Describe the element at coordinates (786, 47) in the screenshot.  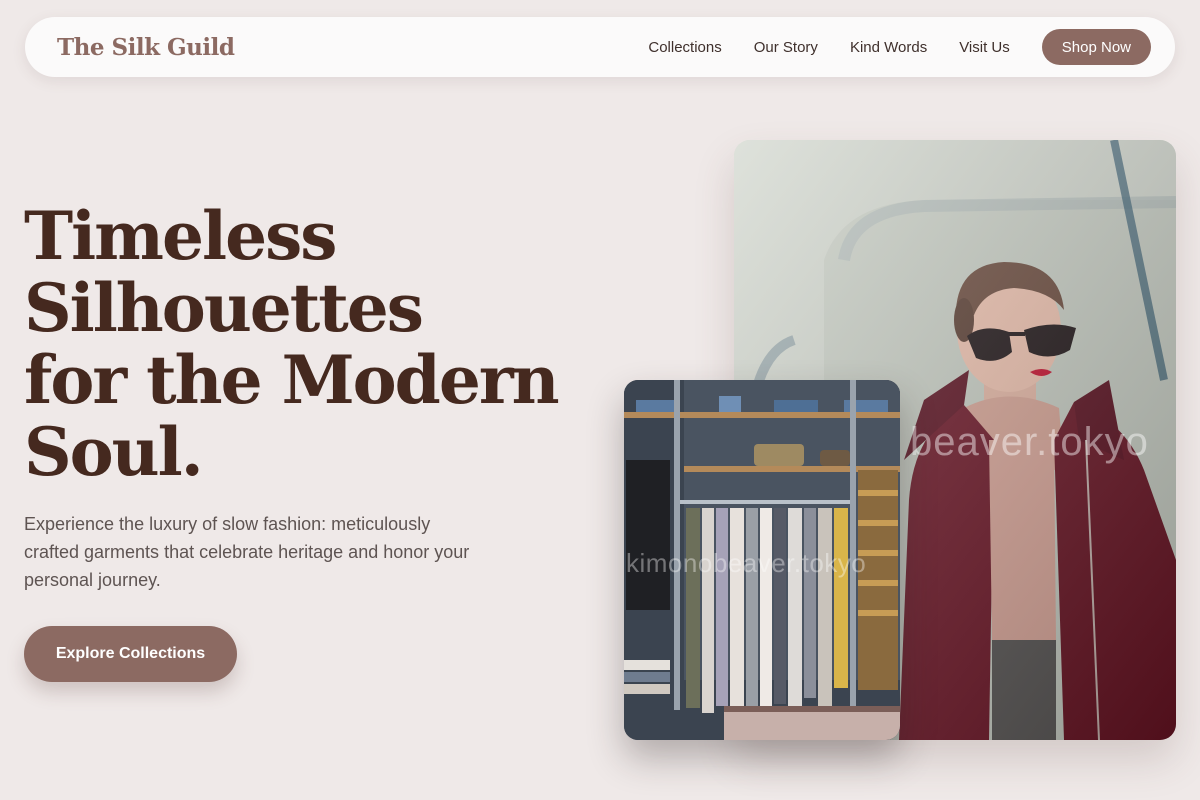
I see `nav-link-our-story: Our Story` at that location.